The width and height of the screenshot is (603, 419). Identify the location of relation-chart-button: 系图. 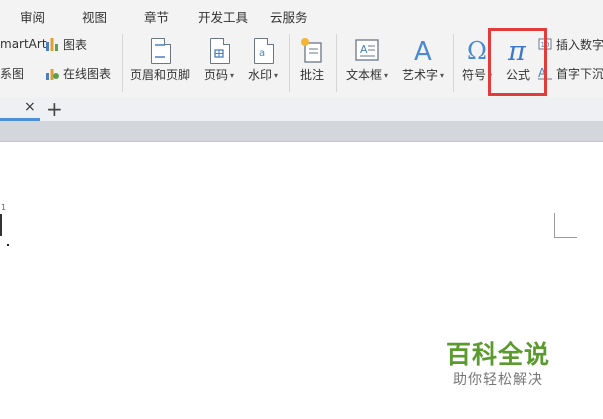
(12, 73).